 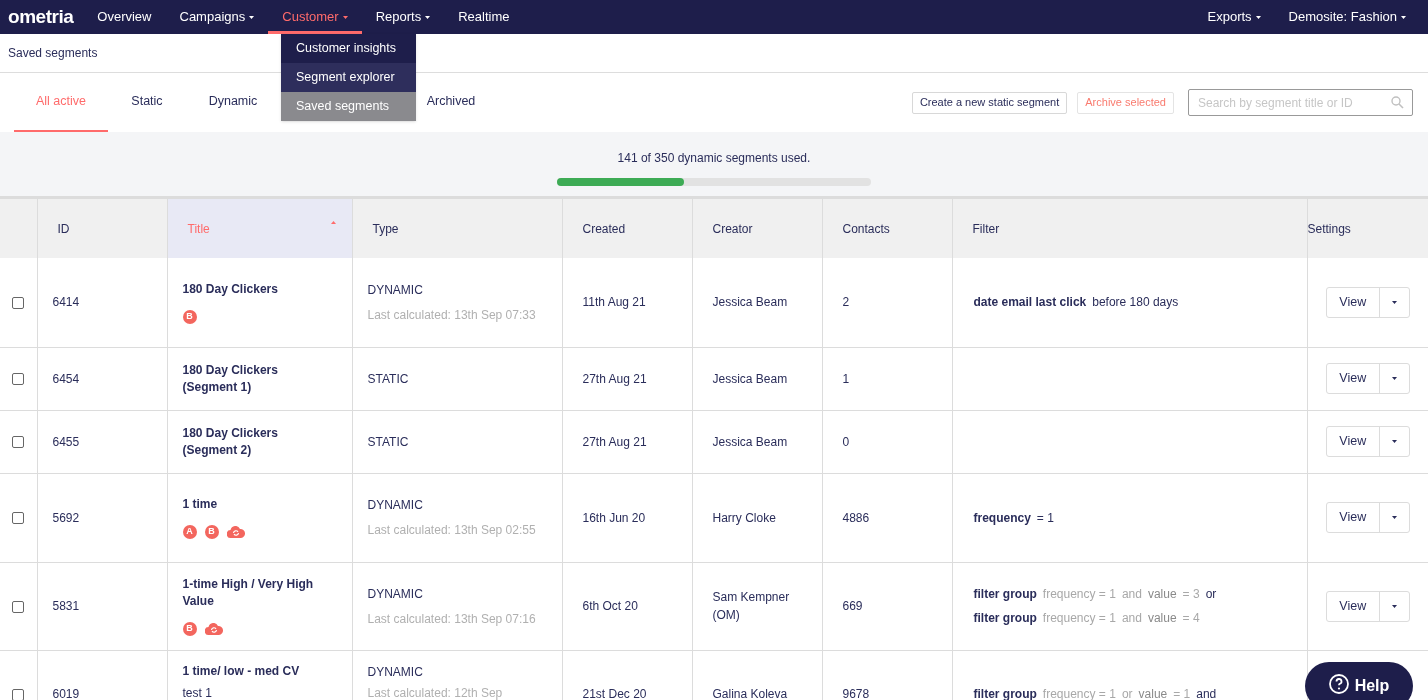 What do you see at coordinates (1191, 594) in the screenshot?
I see `filter-text: = 3` at bounding box center [1191, 594].